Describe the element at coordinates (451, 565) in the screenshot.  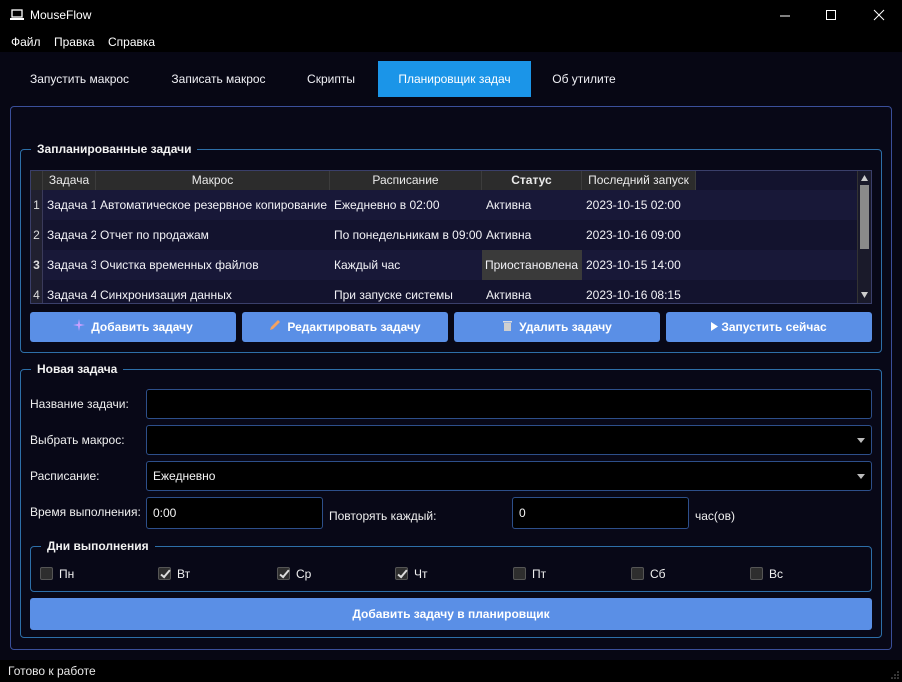
I see `execution-days-group: Дни выполнения` at that location.